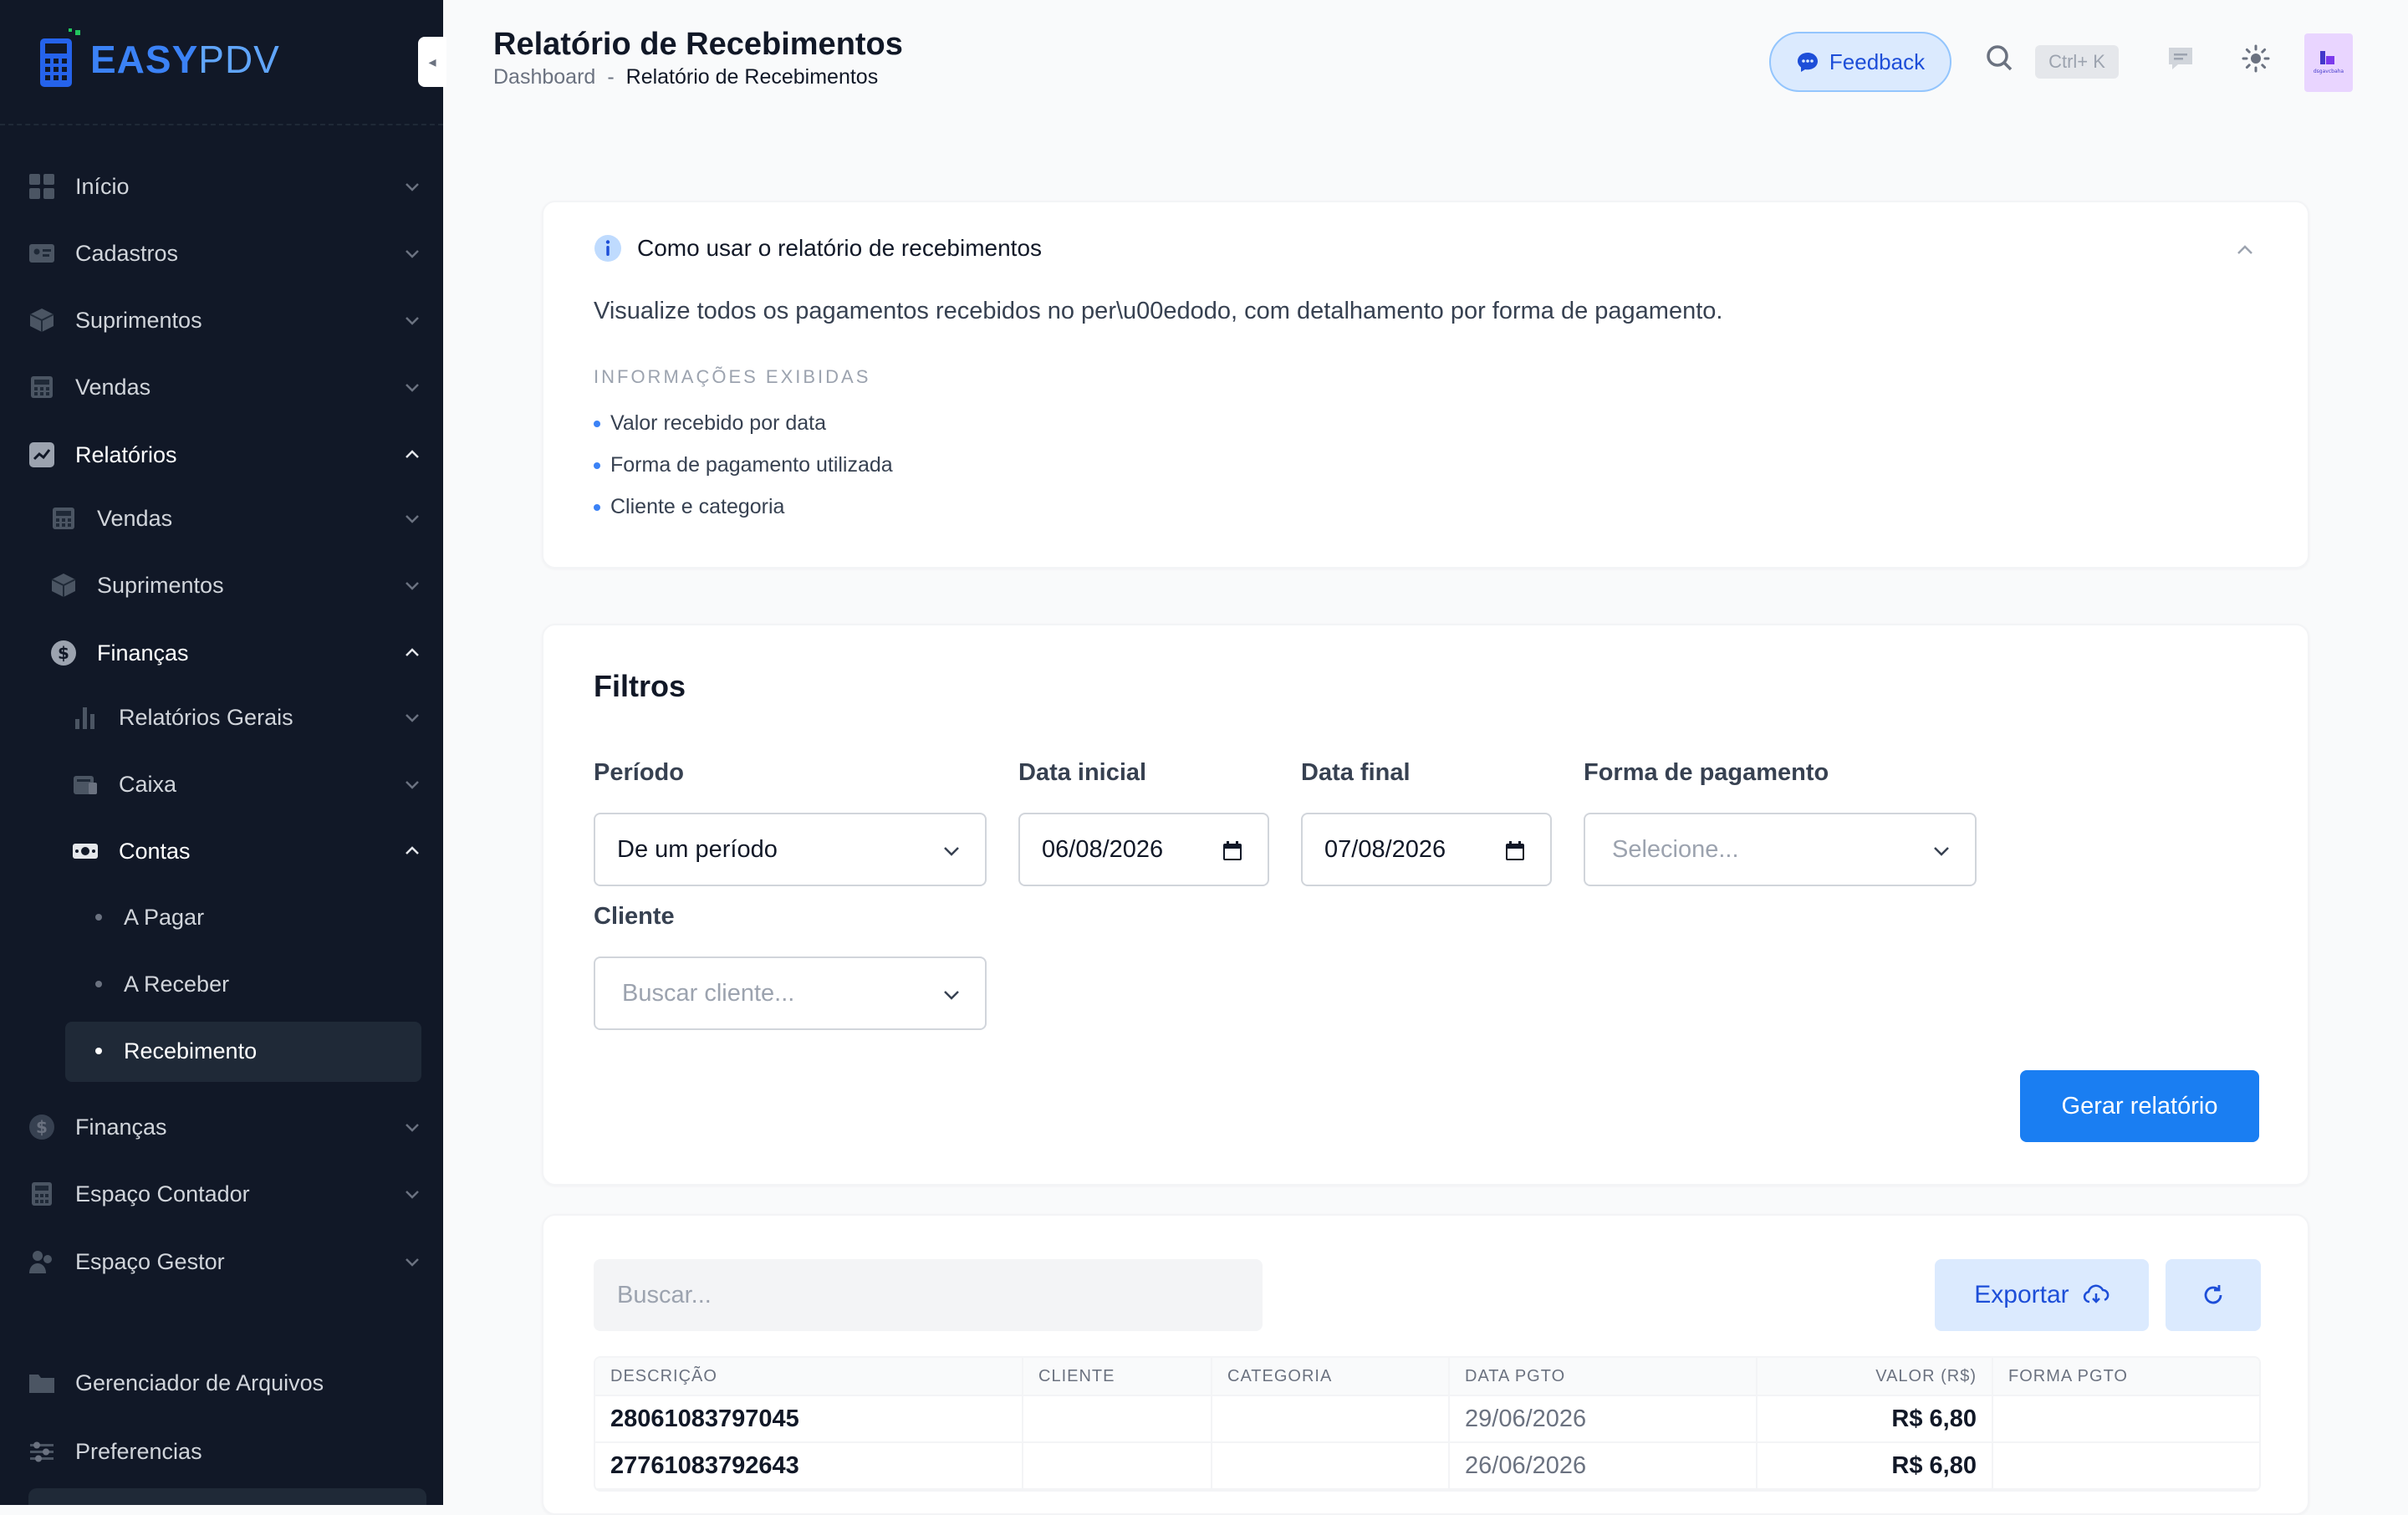 Image resolution: width=2408 pixels, height=1515 pixels. Describe the element at coordinates (2000, 58) in the screenshot. I see `search-icon` at that location.